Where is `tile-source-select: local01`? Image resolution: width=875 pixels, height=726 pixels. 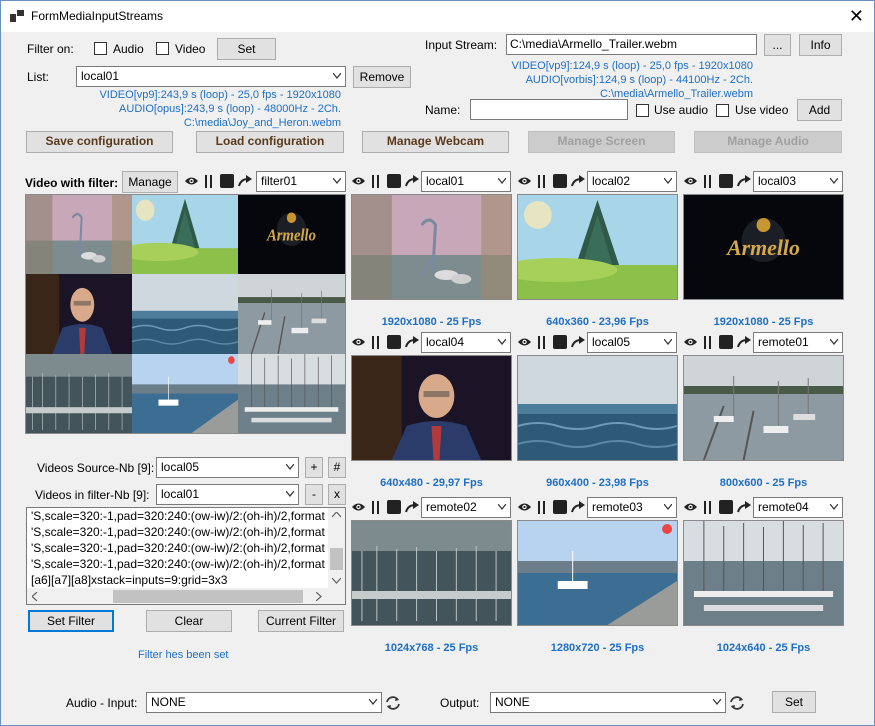
tile-source-select: local01 is located at coordinates (466, 181).